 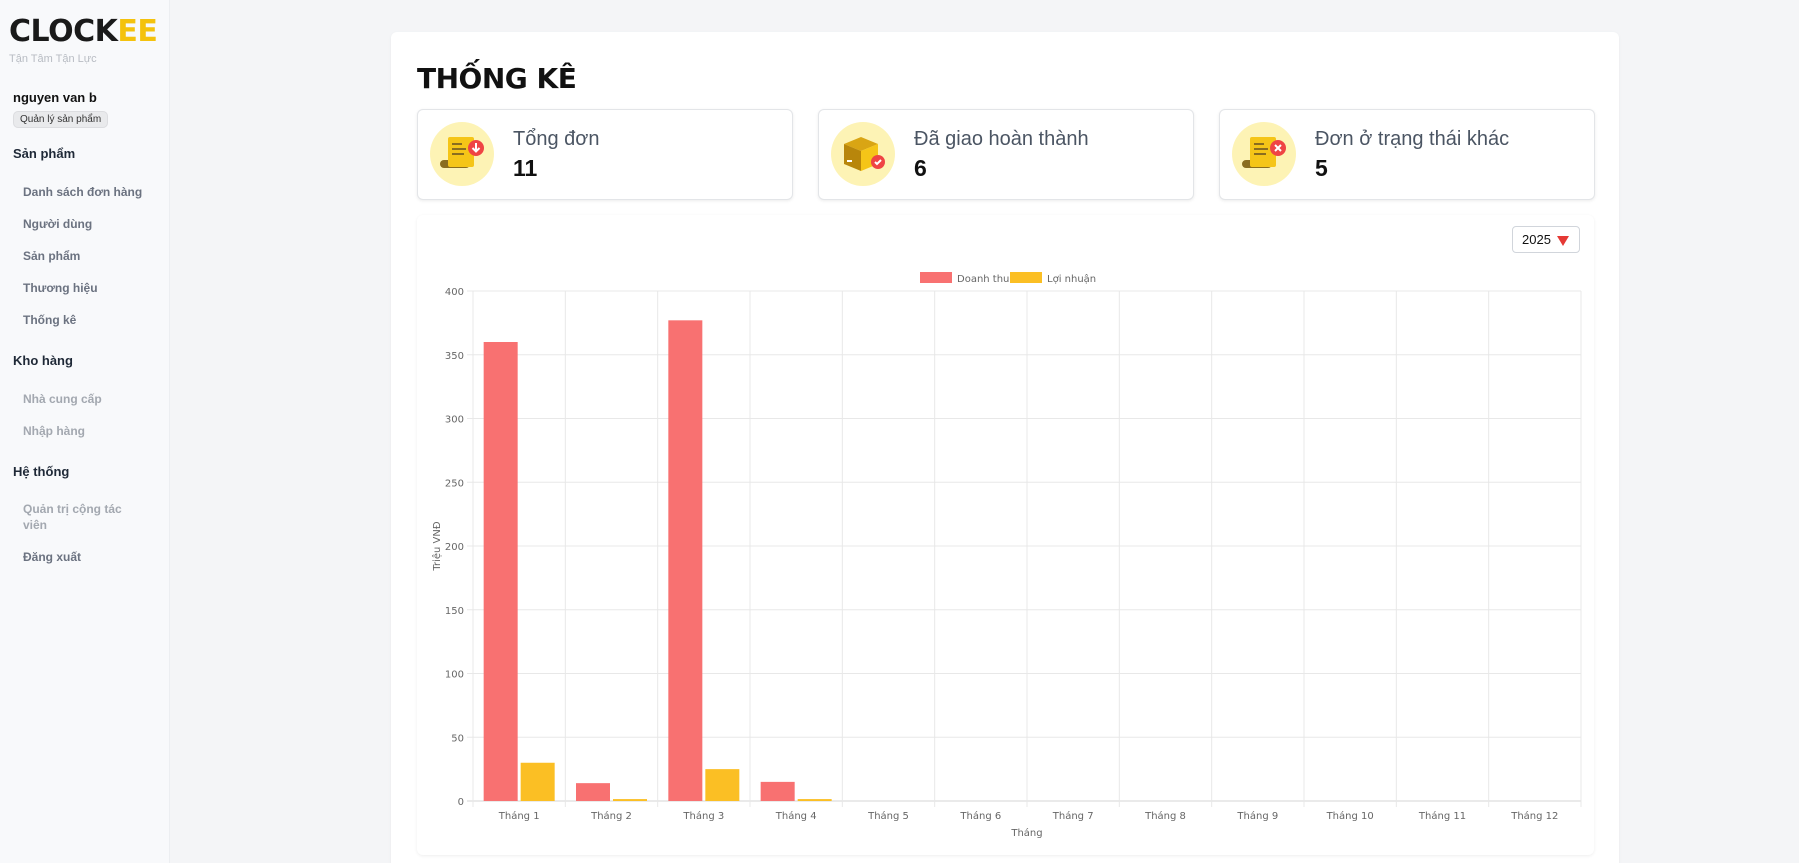 I want to click on x-tick-label: Tháng 7, so click(x=1073, y=816).